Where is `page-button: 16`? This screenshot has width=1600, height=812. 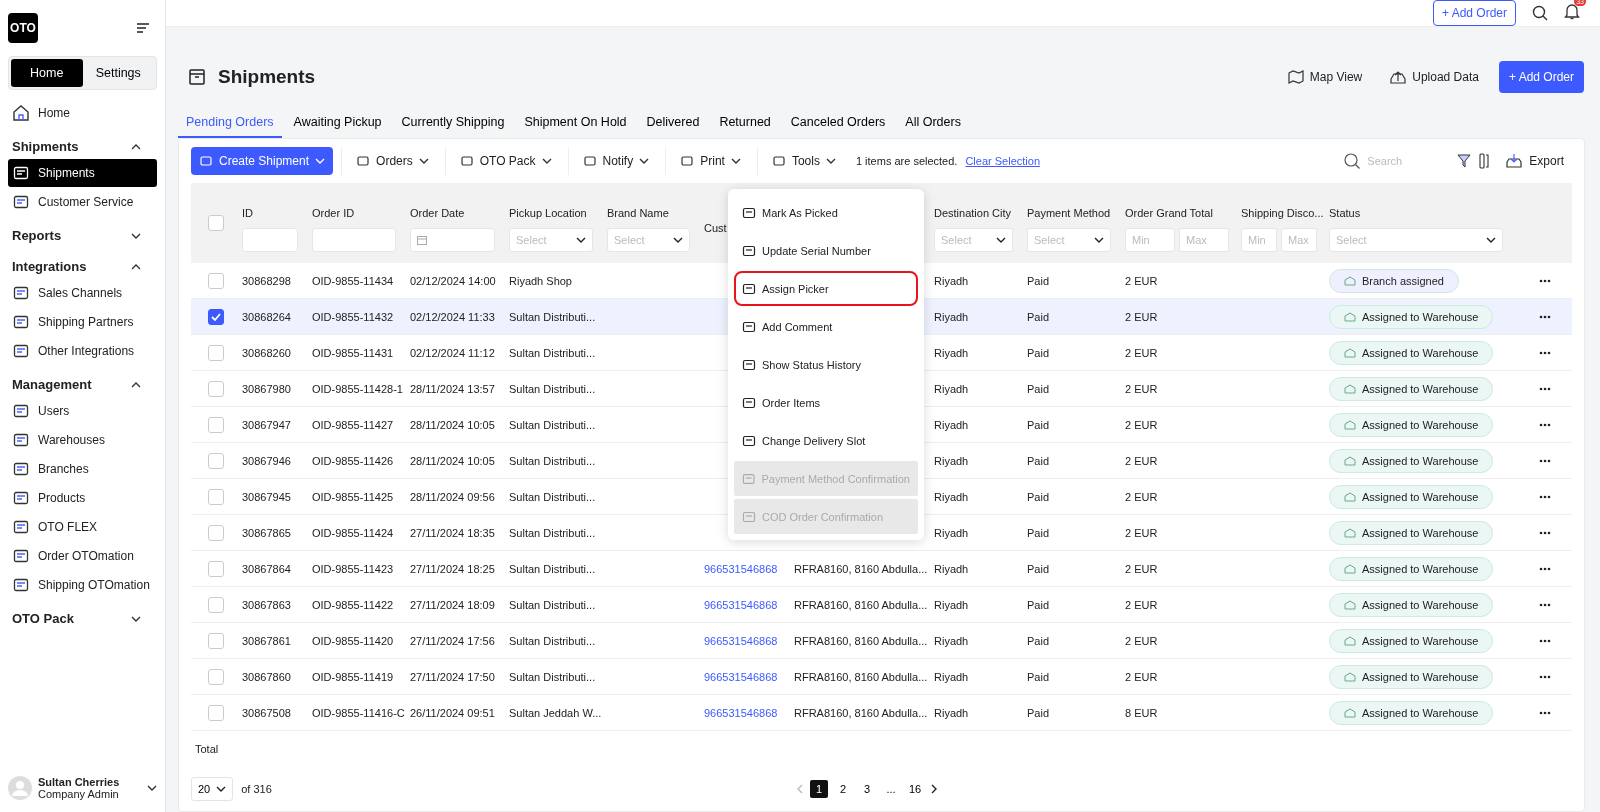
page-button: 16 is located at coordinates (915, 789).